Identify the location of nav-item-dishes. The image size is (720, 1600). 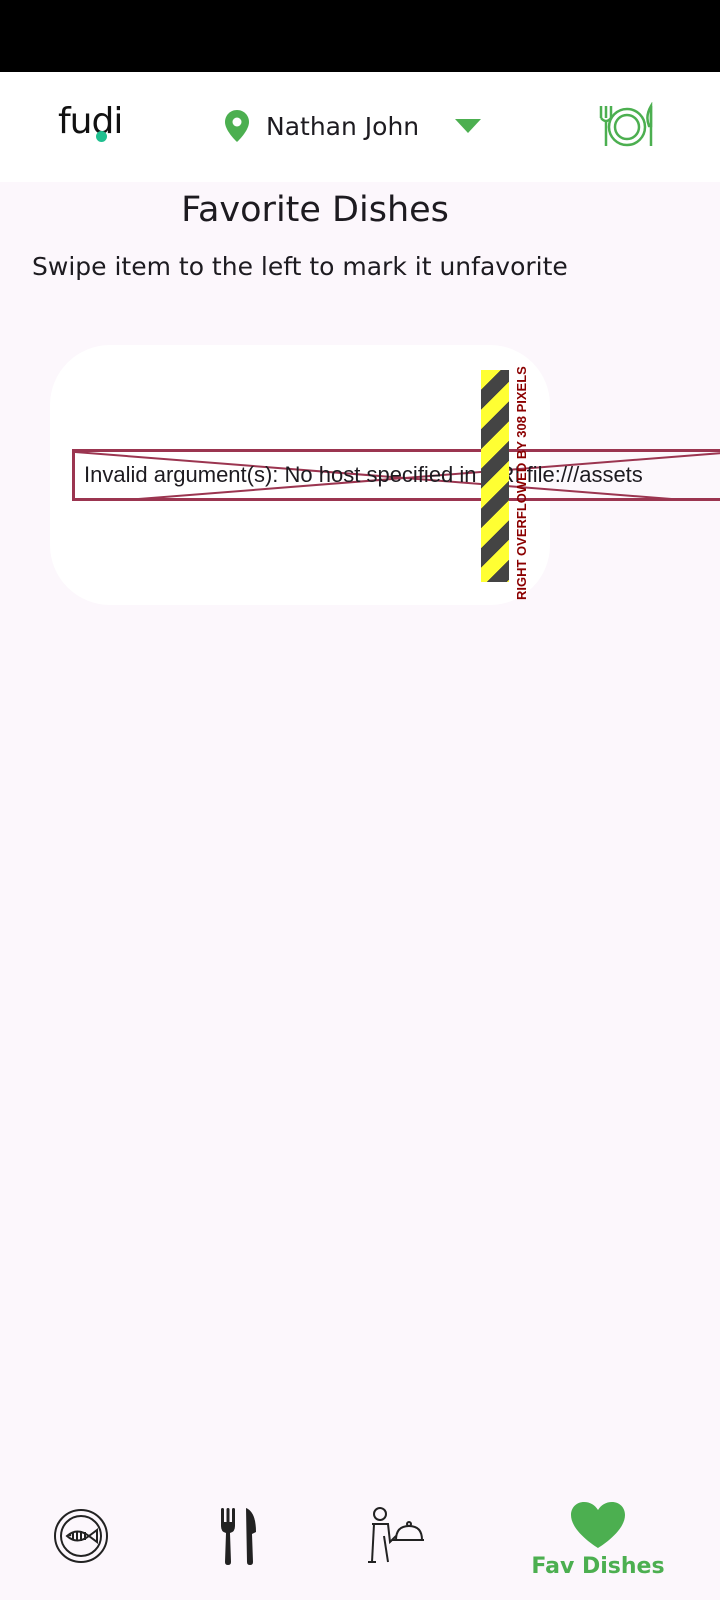
(81, 1538).